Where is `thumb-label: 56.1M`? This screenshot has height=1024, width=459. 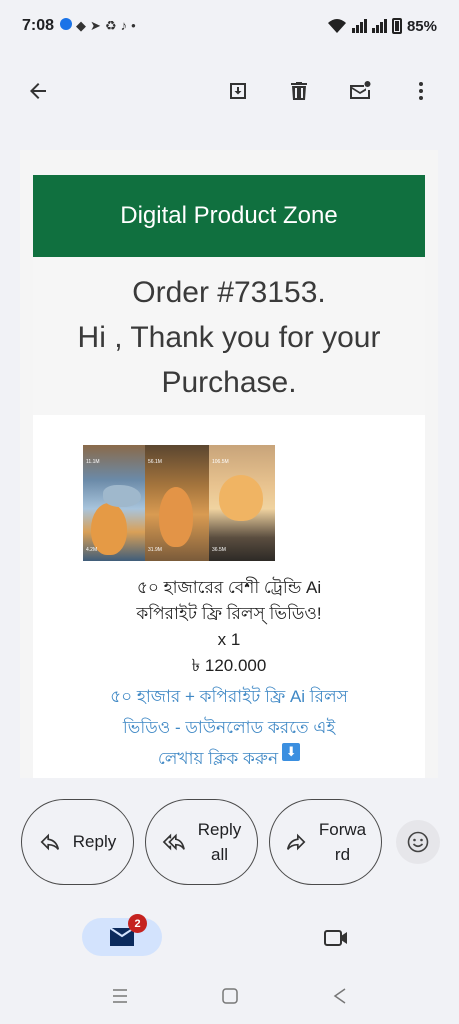 thumb-label: 56.1M is located at coordinates (155, 462).